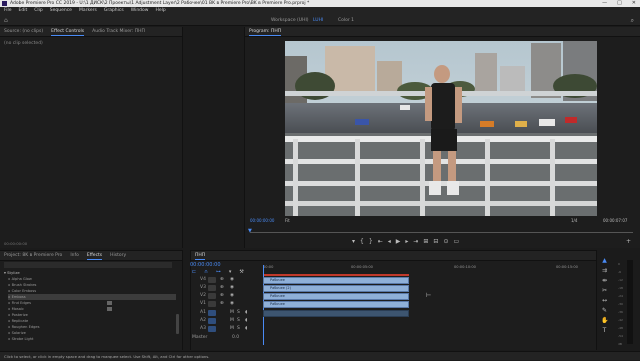 The image size is (640, 361). What do you see at coordinates (336, 304) in the screenshot?
I see `clip-v1: Рабочее` at bounding box center [336, 304].